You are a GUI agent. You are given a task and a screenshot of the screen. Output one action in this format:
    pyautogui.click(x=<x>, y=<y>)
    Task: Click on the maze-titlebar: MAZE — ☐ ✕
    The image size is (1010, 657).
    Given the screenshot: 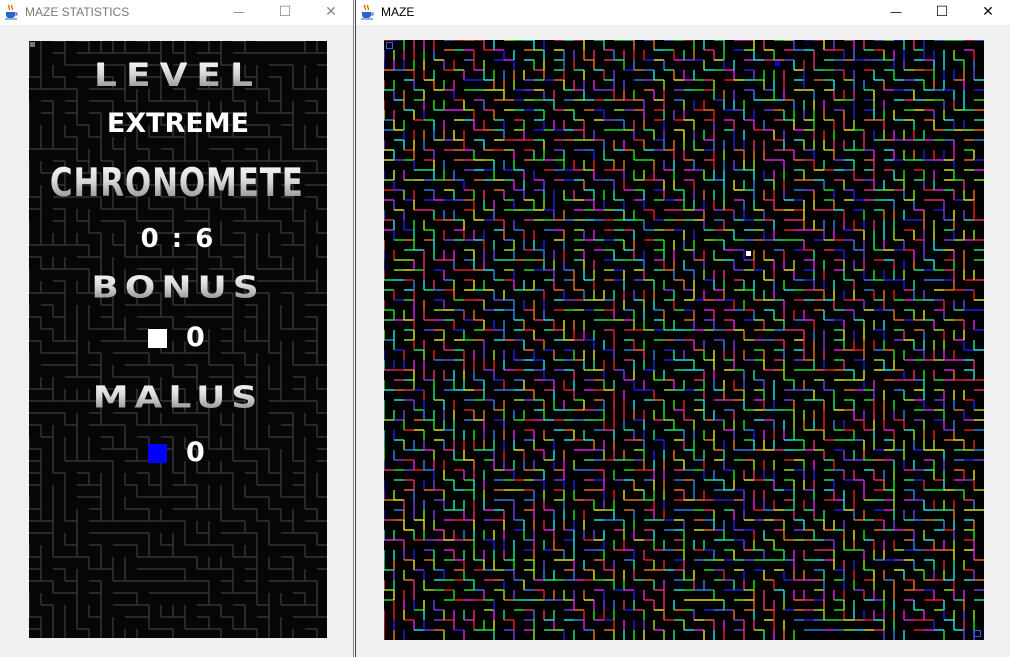 What is the action you would take?
    pyautogui.click(x=683, y=12)
    